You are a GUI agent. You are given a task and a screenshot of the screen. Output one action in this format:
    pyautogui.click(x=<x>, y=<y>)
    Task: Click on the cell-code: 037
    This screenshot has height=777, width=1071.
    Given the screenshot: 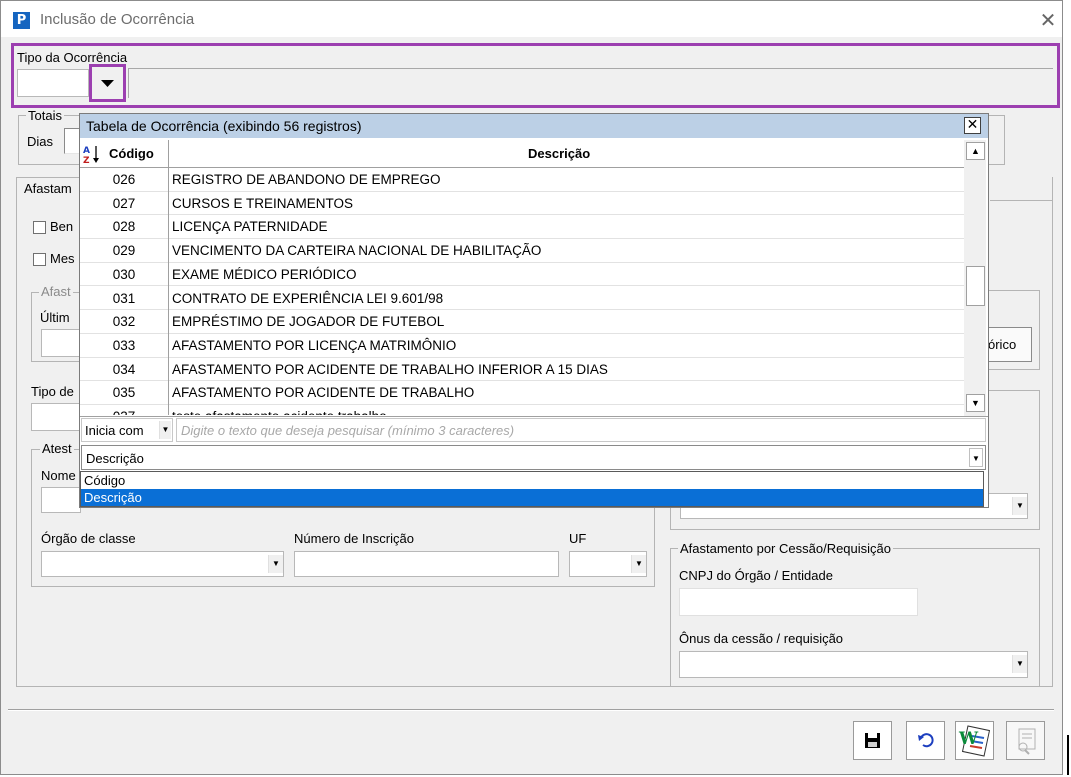 What is the action you would take?
    pyautogui.click(x=124, y=410)
    